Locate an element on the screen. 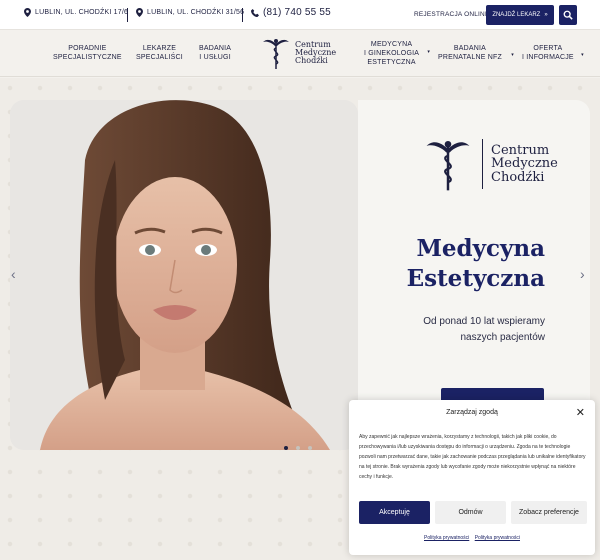 The height and width of the screenshot is (560, 600). hero-title-line: Medycyna is located at coordinates (480, 248).